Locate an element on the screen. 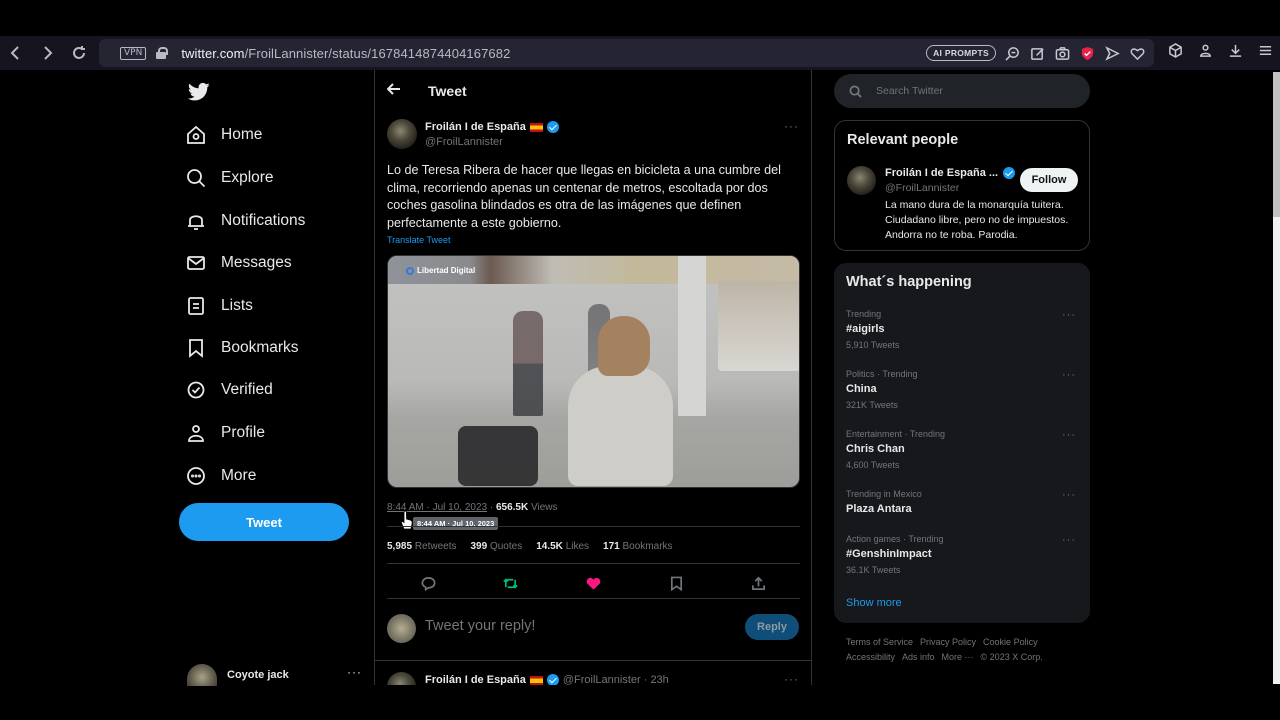 Image resolution: width=1280 pixels, height=720 pixels. author-name: Froilán I de España is located at coordinates (492, 127).